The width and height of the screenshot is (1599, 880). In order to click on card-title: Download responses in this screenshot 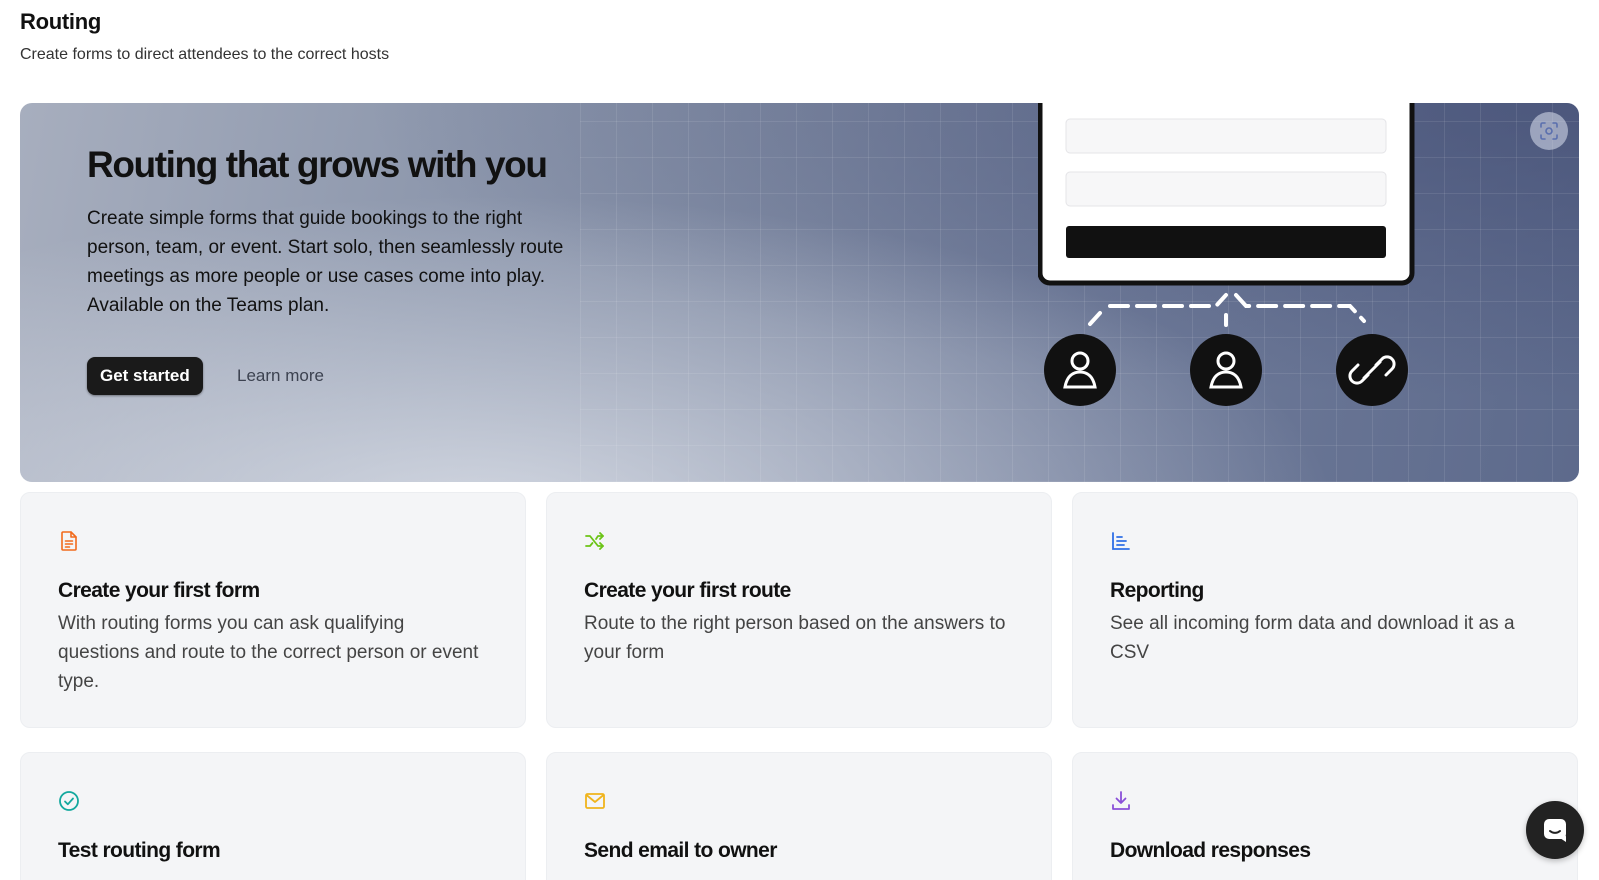, I will do `click(1210, 850)`.